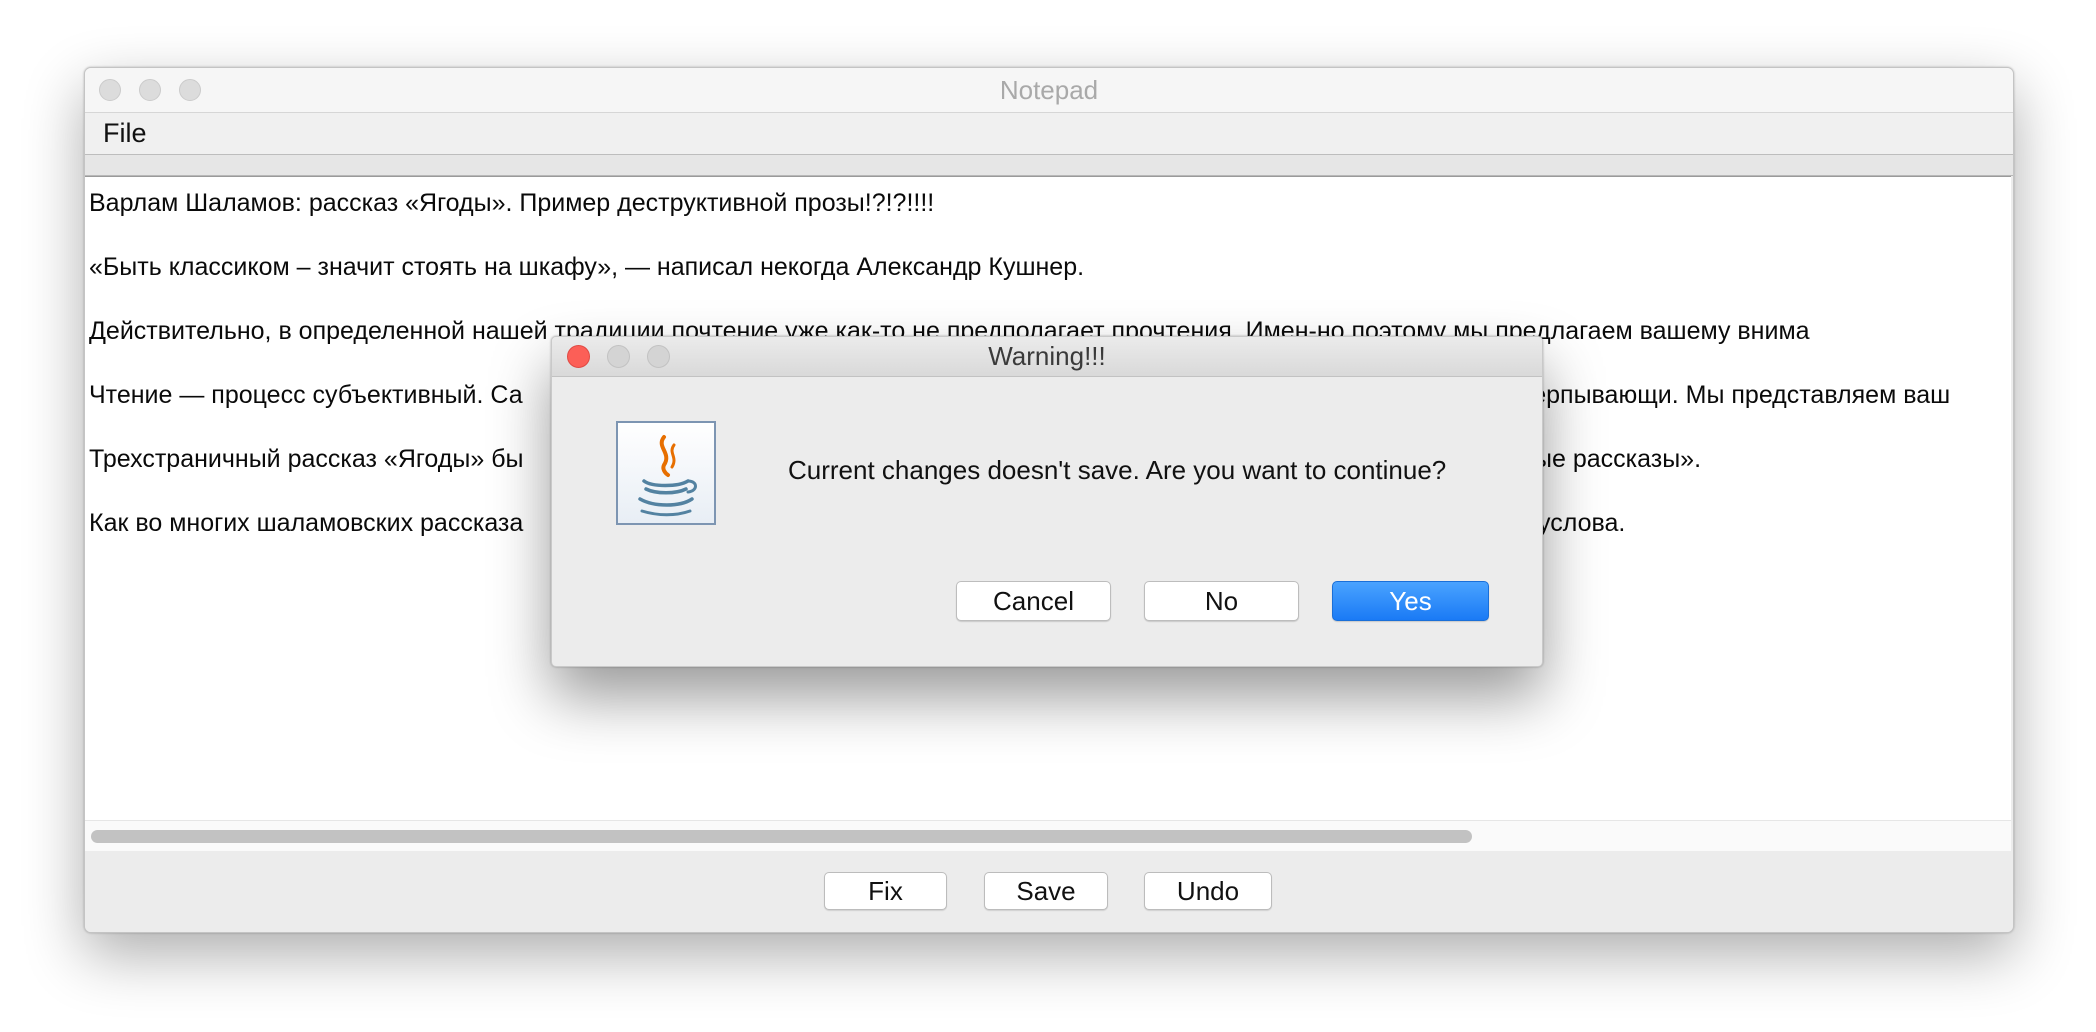 This screenshot has height=1032, width=2096. Describe the element at coordinates (306, 395) in the screenshot. I see `editor-line: Чтение — процесс субъективный. Са` at that location.